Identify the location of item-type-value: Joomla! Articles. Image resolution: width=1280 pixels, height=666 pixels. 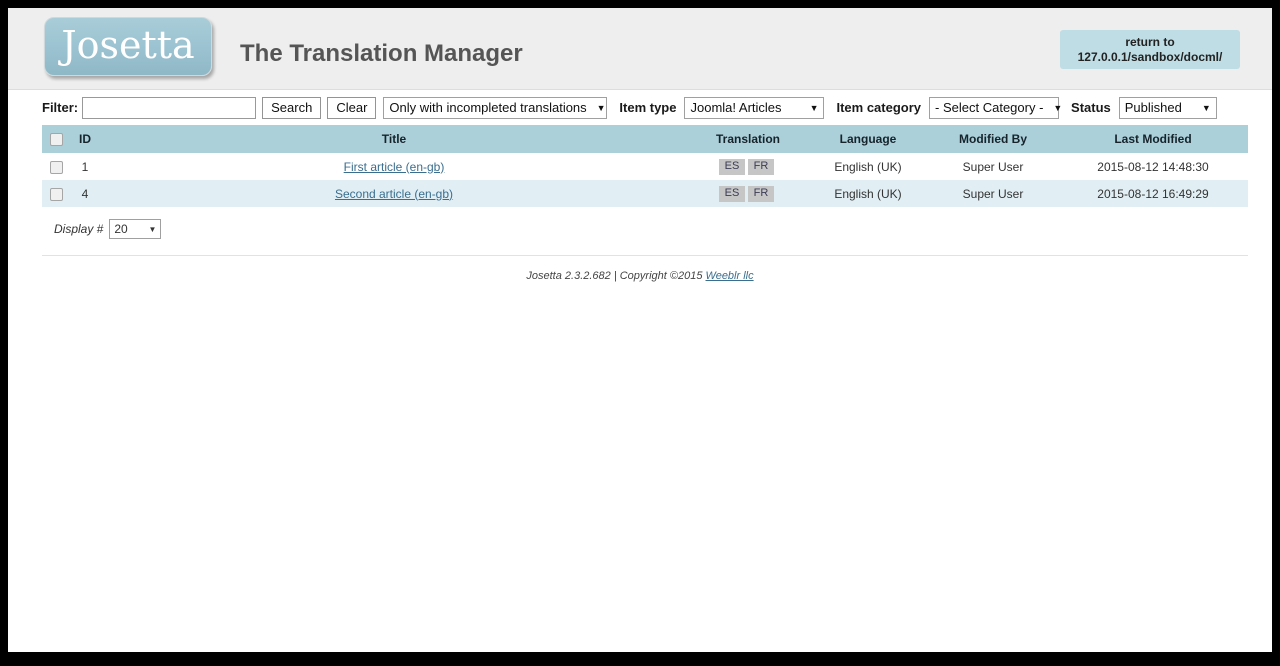
(736, 107).